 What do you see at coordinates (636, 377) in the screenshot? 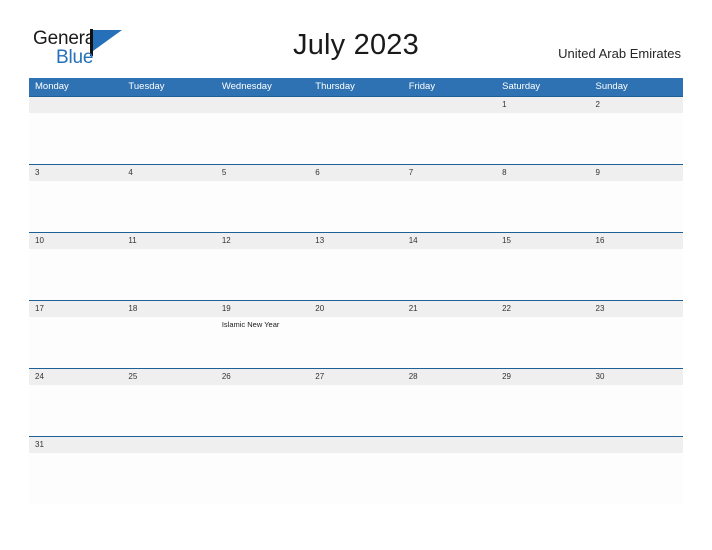
I see `day-number: 30` at bounding box center [636, 377].